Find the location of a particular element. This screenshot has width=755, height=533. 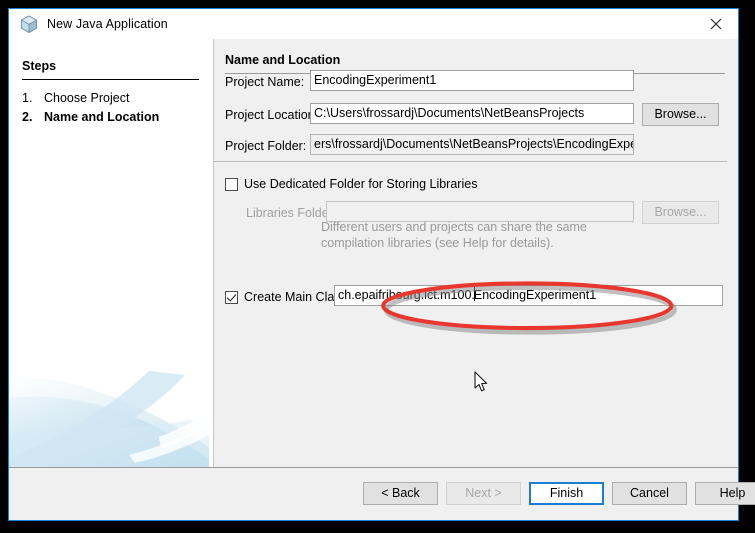

main-class-value-after-caret: EncodingExperiment1 is located at coordinates (535, 295).